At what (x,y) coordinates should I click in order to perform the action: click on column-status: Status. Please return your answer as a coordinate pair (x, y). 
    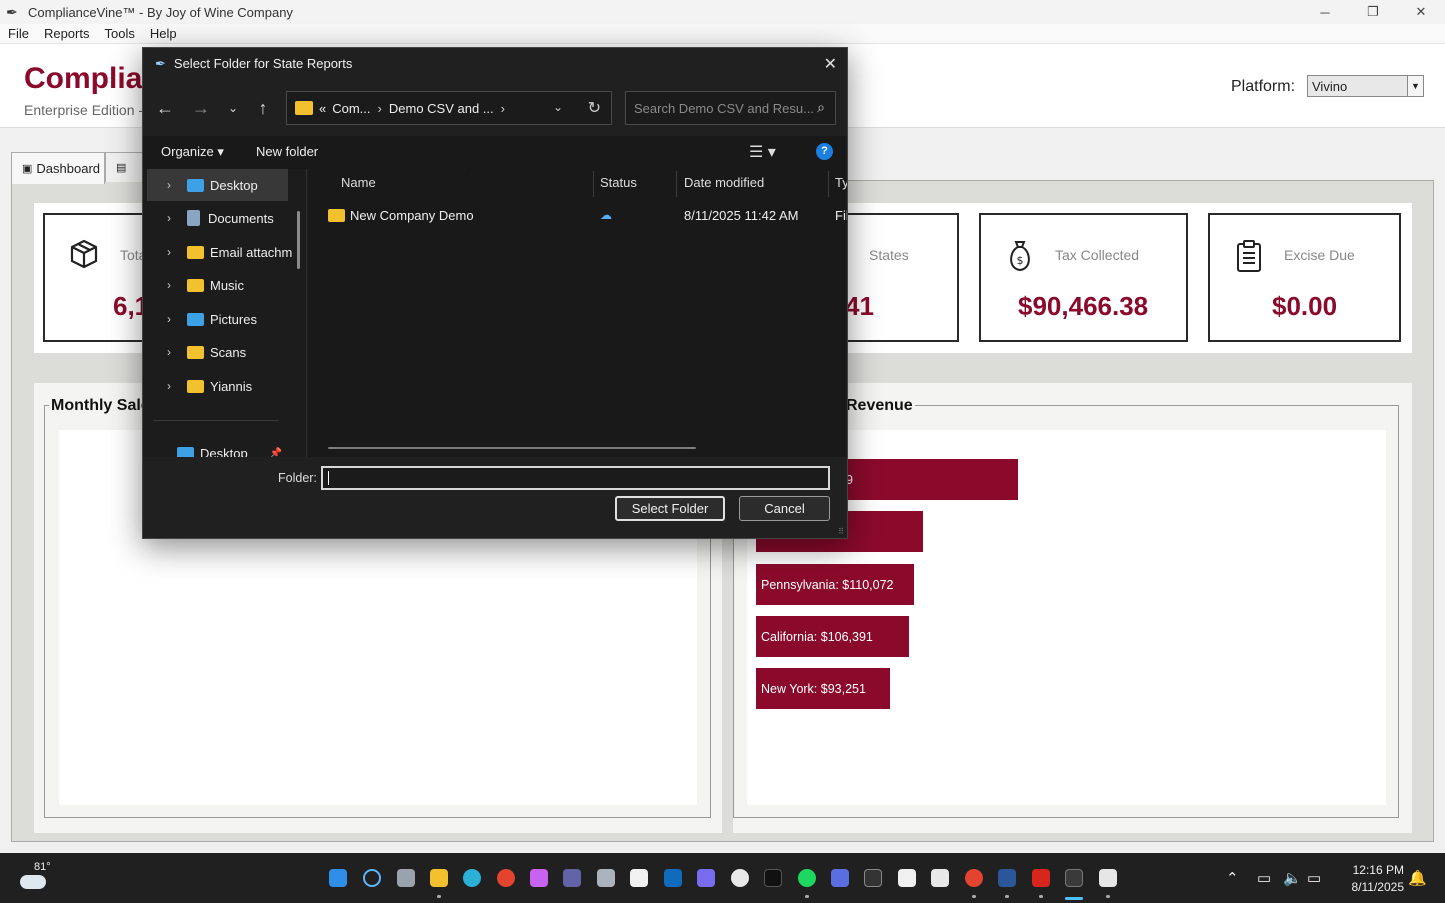
    Looking at the image, I should click on (618, 182).